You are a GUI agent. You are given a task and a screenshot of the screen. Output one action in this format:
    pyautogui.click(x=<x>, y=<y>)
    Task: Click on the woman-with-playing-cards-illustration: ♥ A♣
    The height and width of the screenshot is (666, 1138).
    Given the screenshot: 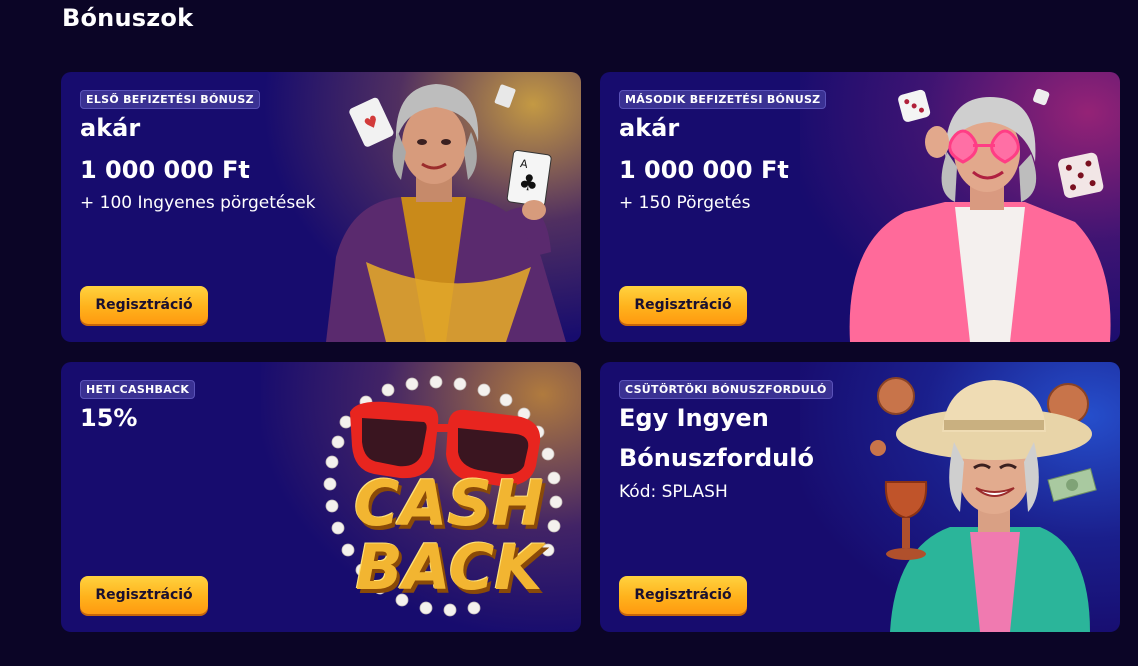 What is the action you would take?
    pyautogui.click(x=446, y=213)
    